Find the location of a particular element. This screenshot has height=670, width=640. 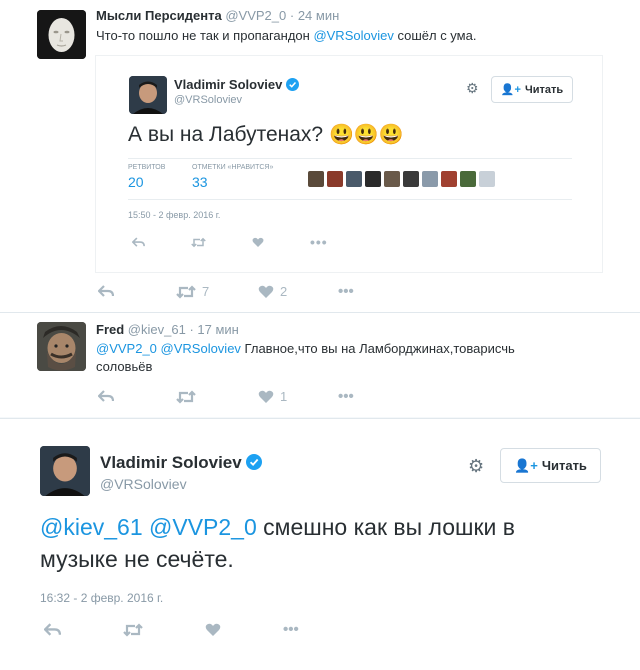

like-count: 1 is located at coordinates (284, 396).